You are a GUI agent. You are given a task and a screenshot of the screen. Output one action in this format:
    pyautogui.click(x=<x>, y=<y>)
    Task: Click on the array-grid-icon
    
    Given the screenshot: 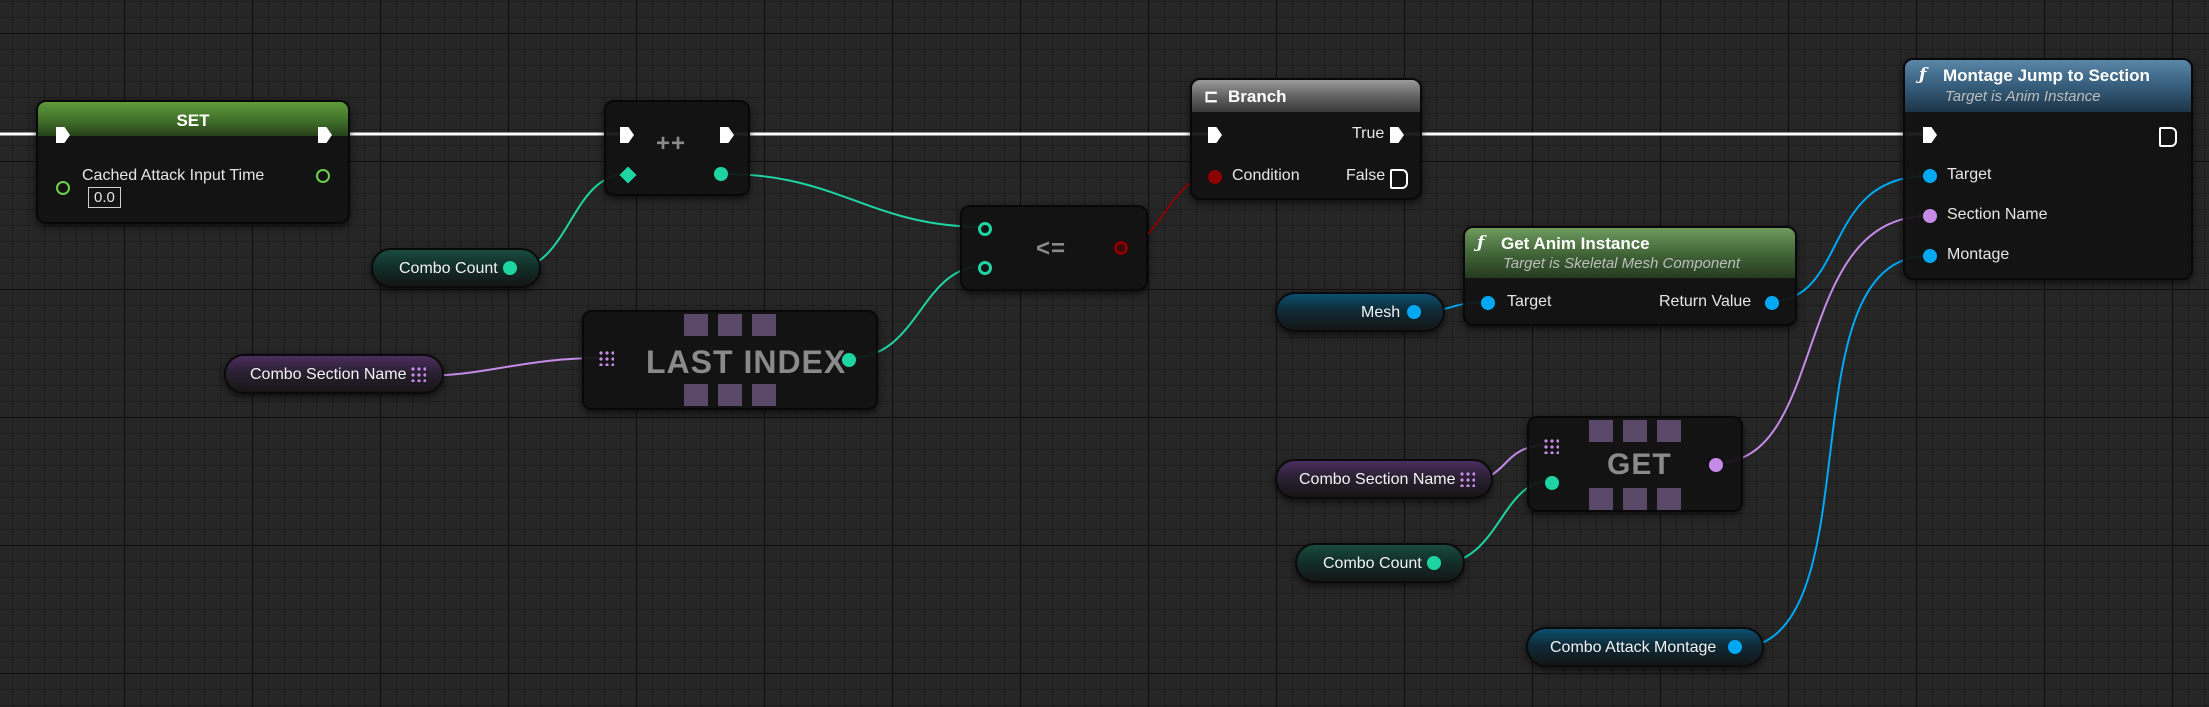 What is the action you would take?
    pyautogui.click(x=418, y=374)
    